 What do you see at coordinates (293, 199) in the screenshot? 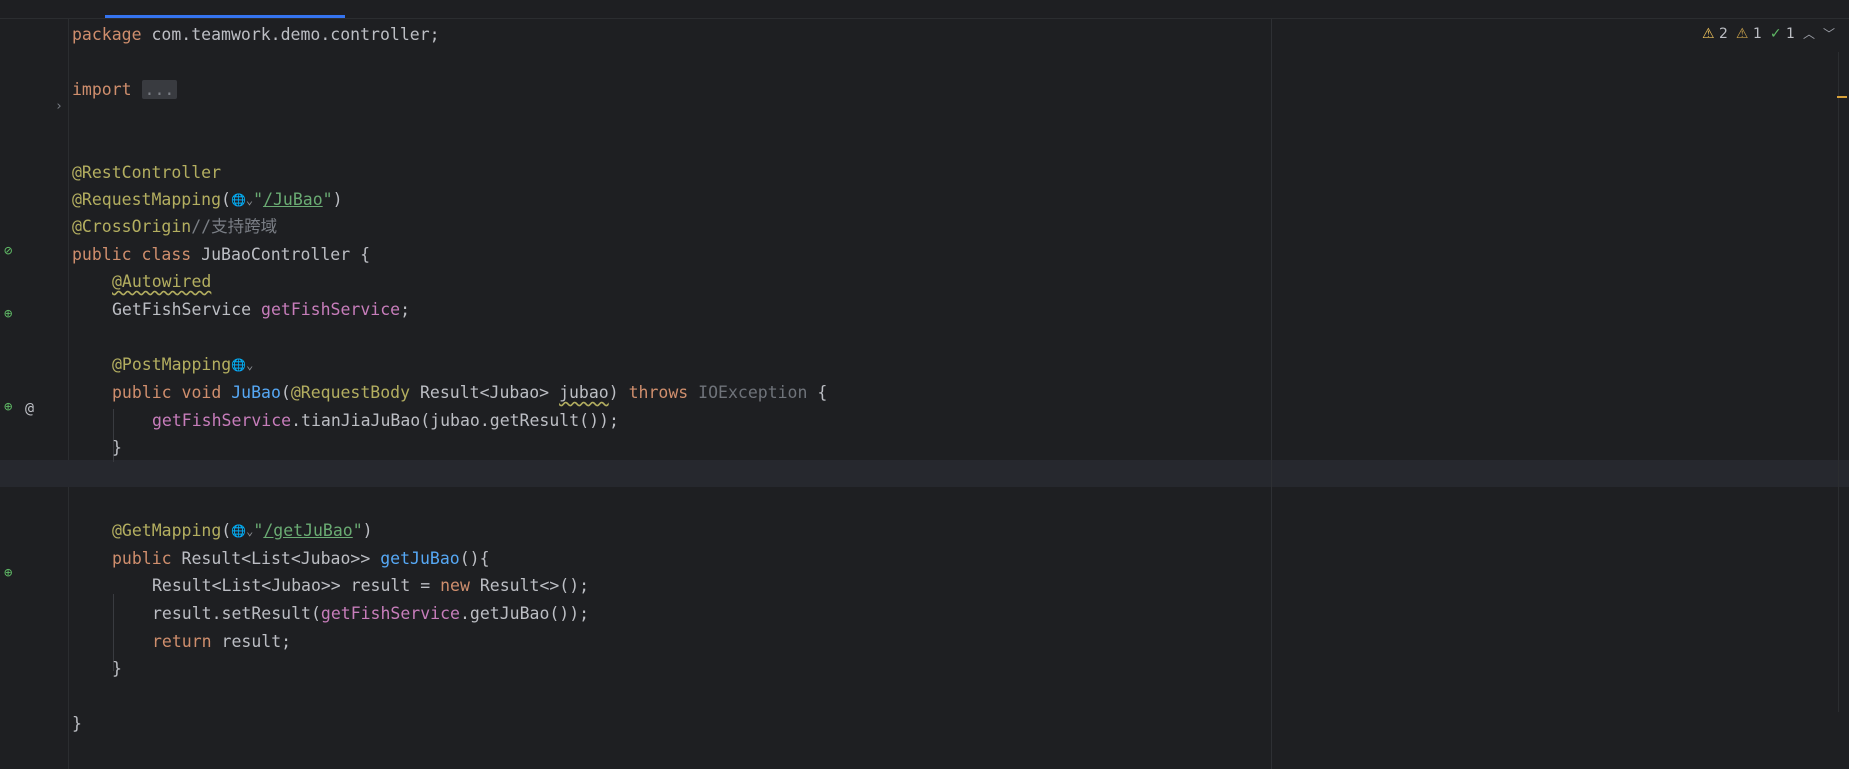
I see `url-link: /JuBao` at bounding box center [293, 199].